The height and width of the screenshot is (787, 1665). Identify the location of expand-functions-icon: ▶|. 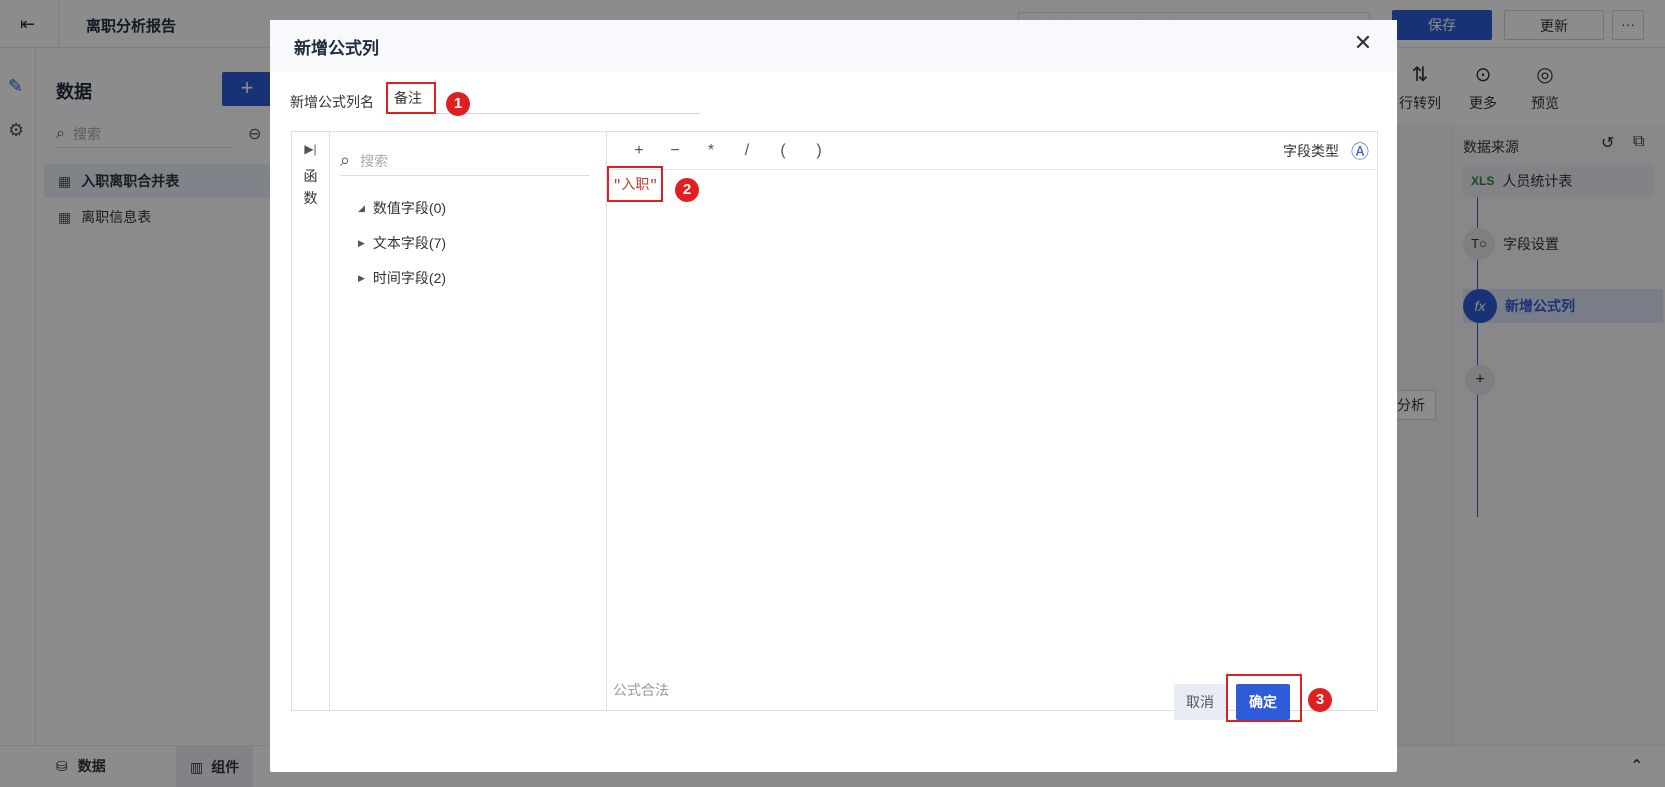
(310, 149).